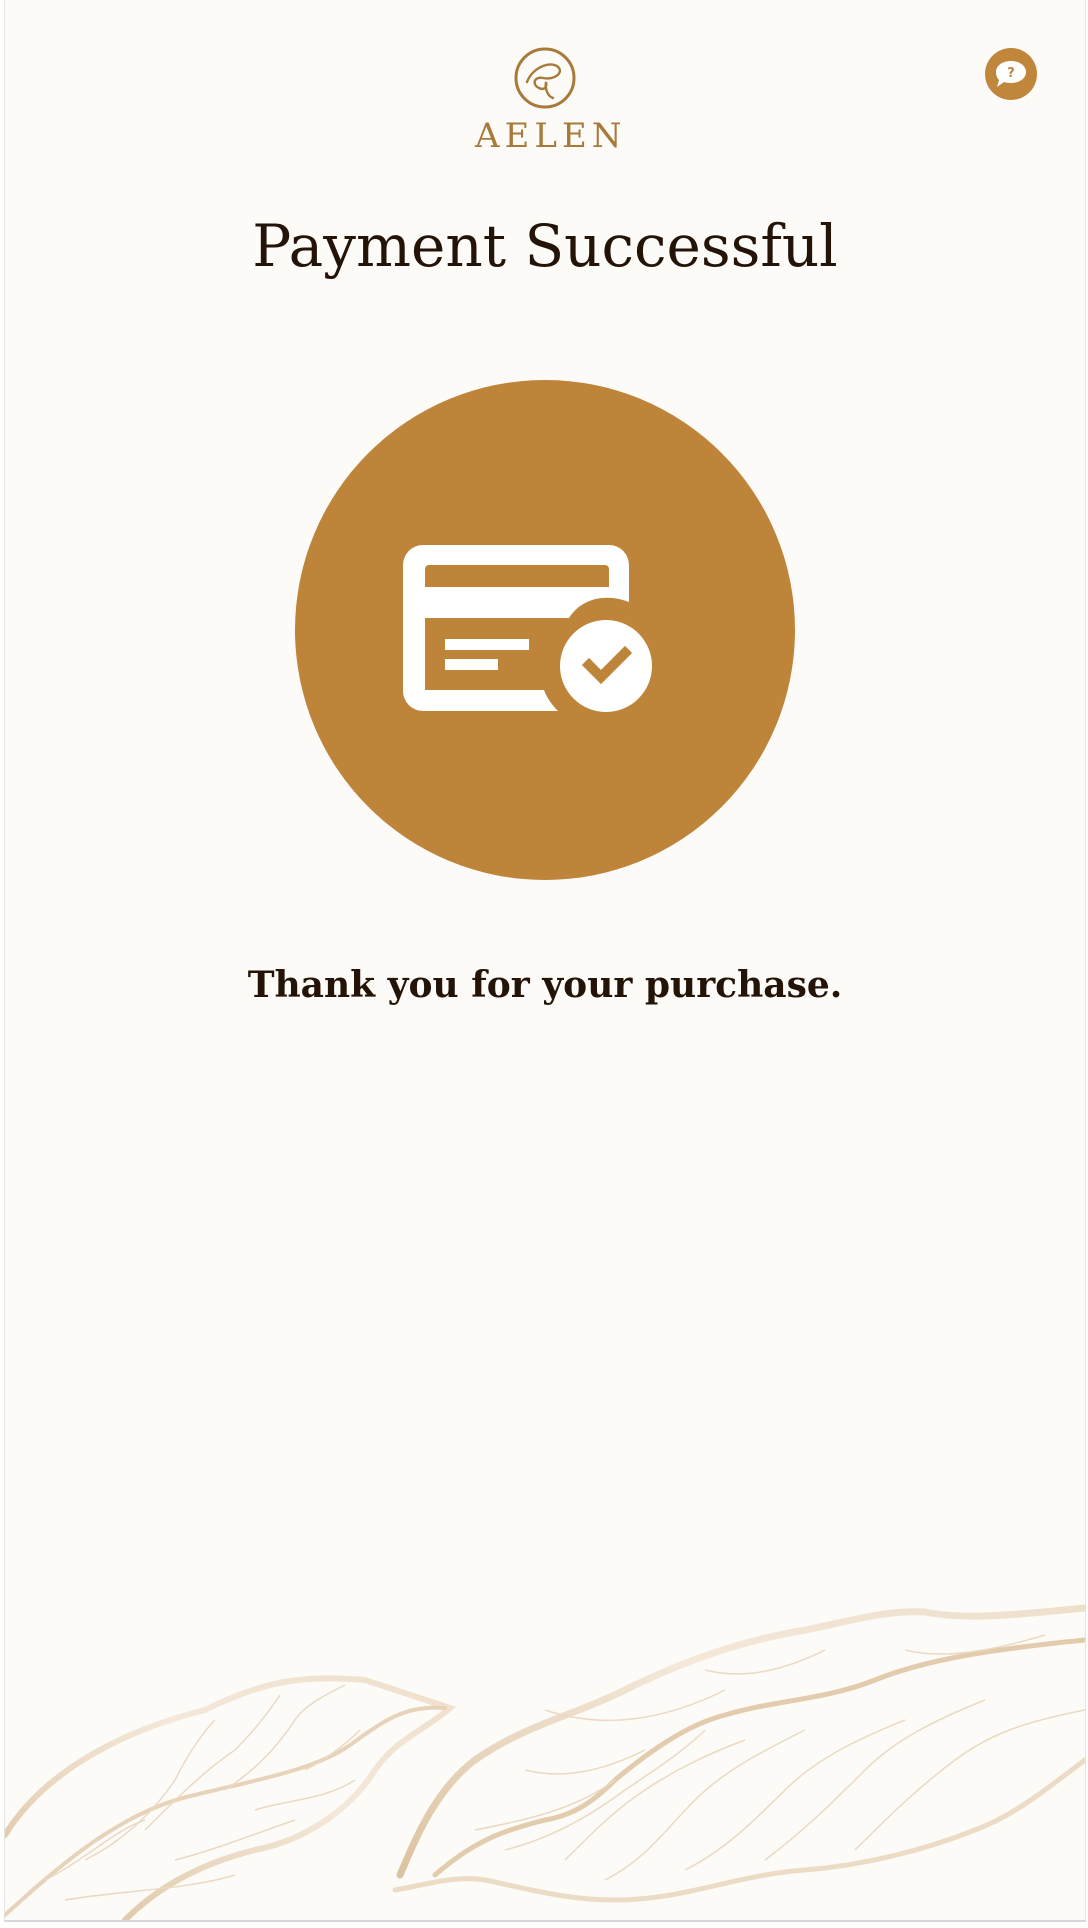 Image resolution: width=1088 pixels, height=1928 pixels. Describe the element at coordinates (545, 78) in the screenshot. I see `brand-emblem-icon` at that location.